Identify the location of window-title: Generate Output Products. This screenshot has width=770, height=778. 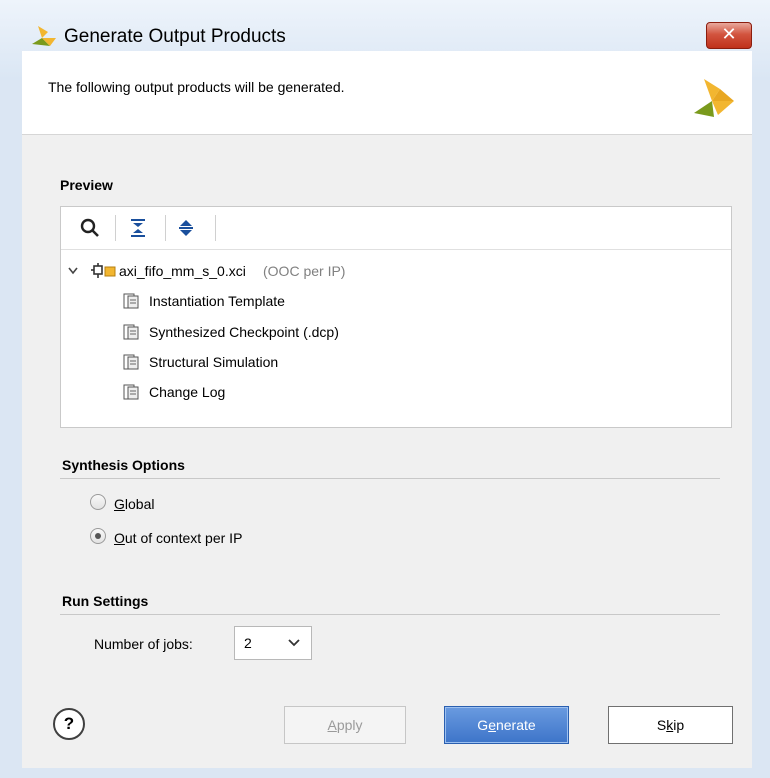
(175, 36).